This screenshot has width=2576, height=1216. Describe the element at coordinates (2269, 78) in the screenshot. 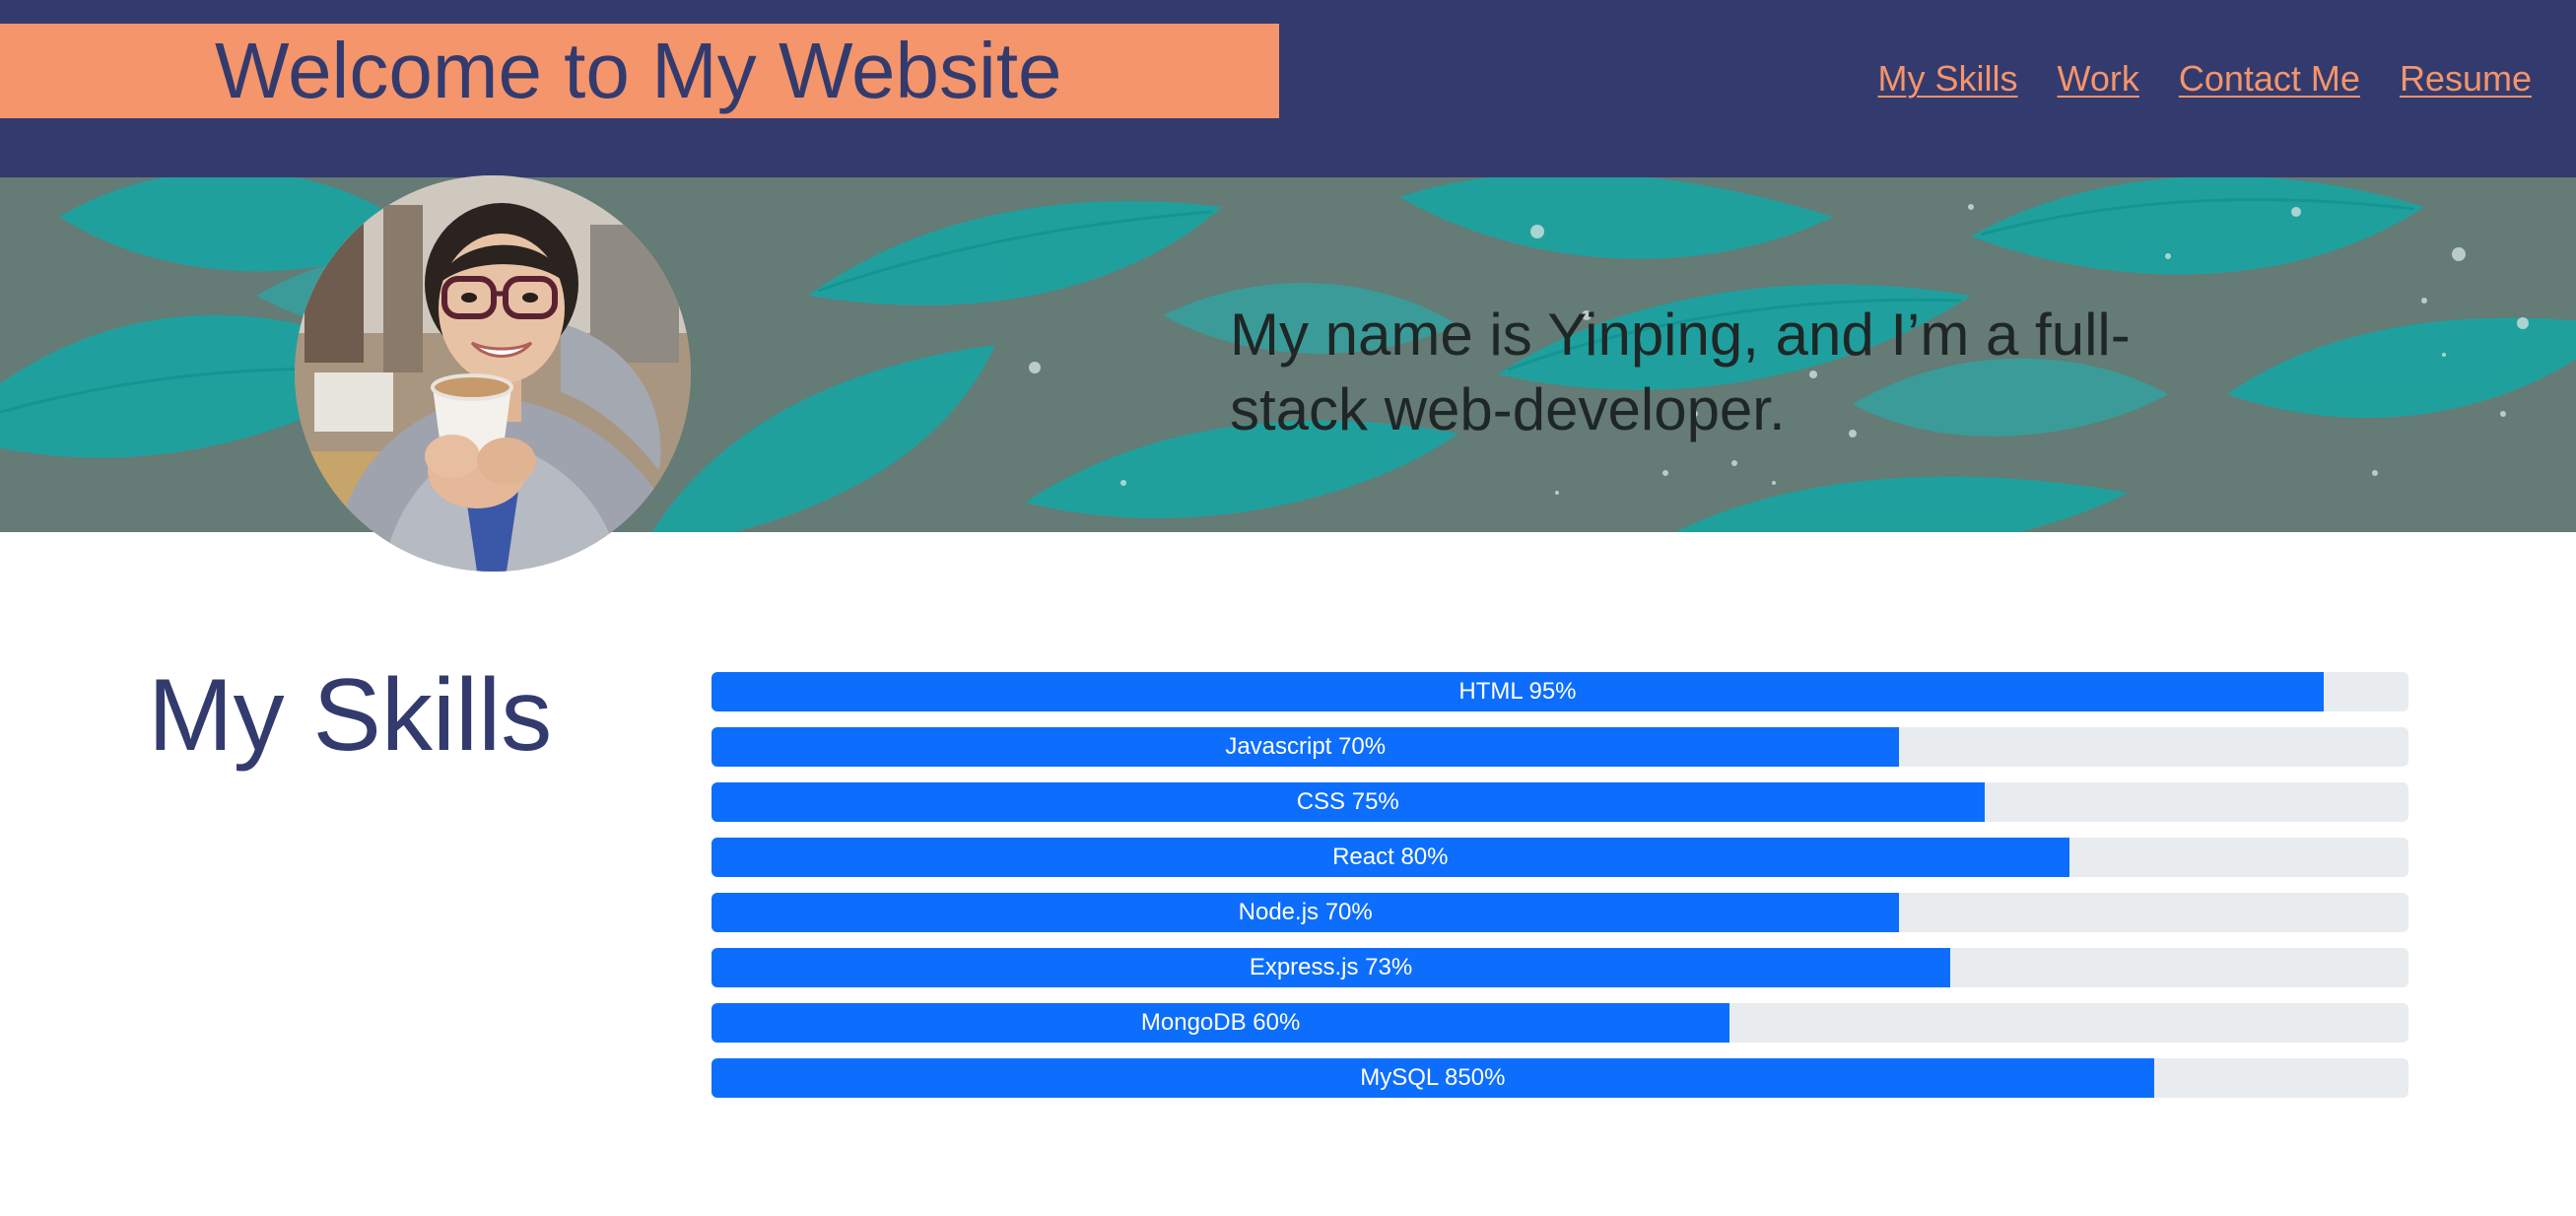

I see `nav-link-contact-me: Contact Me` at that location.